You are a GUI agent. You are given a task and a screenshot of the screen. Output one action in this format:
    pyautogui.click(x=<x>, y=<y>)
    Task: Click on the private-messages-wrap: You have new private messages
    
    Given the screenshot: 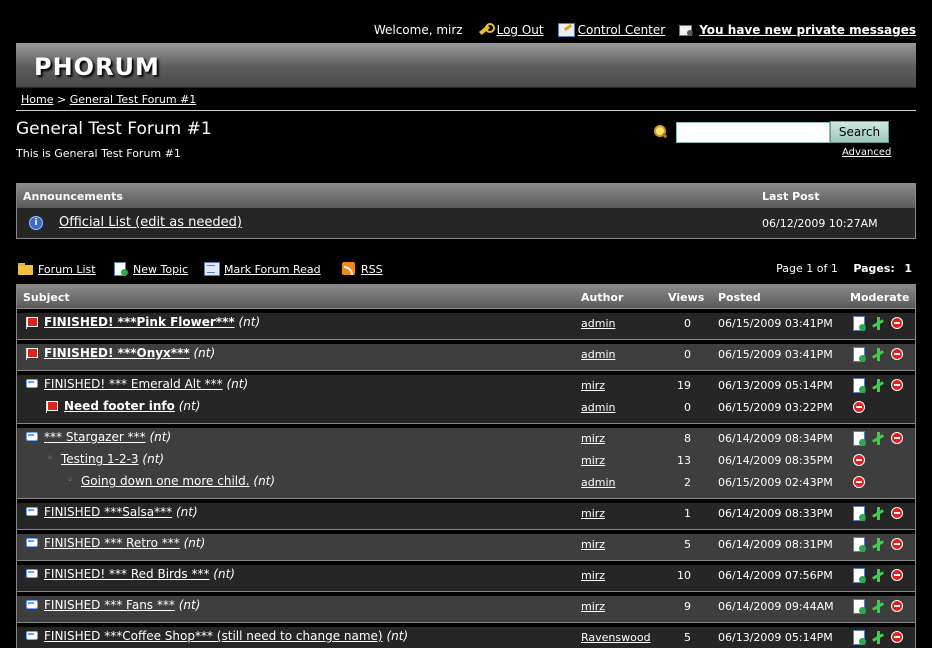 What is the action you would take?
    pyautogui.click(x=797, y=30)
    